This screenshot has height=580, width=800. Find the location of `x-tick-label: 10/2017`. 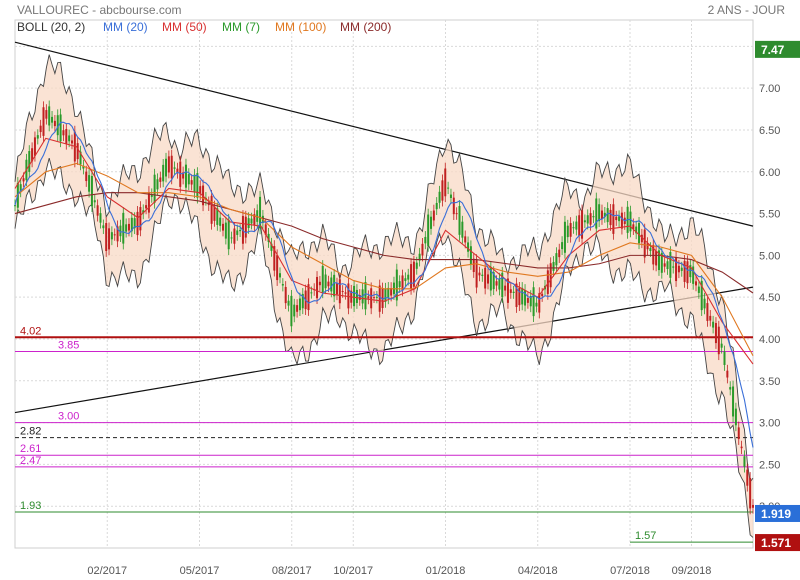

x-tick-label: 10/2017 is located at coordinates (353, 571).